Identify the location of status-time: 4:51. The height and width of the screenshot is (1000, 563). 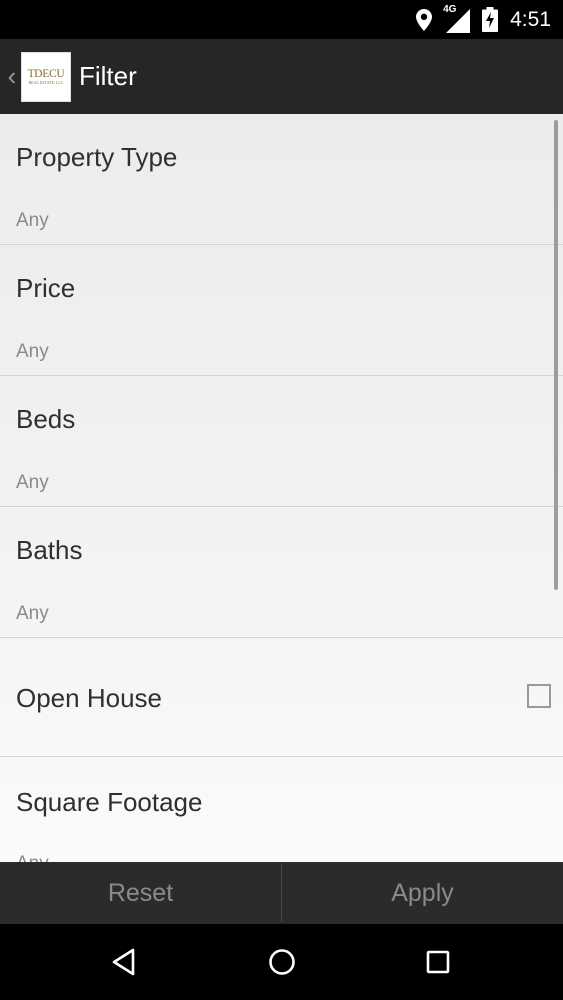
(530, 19).